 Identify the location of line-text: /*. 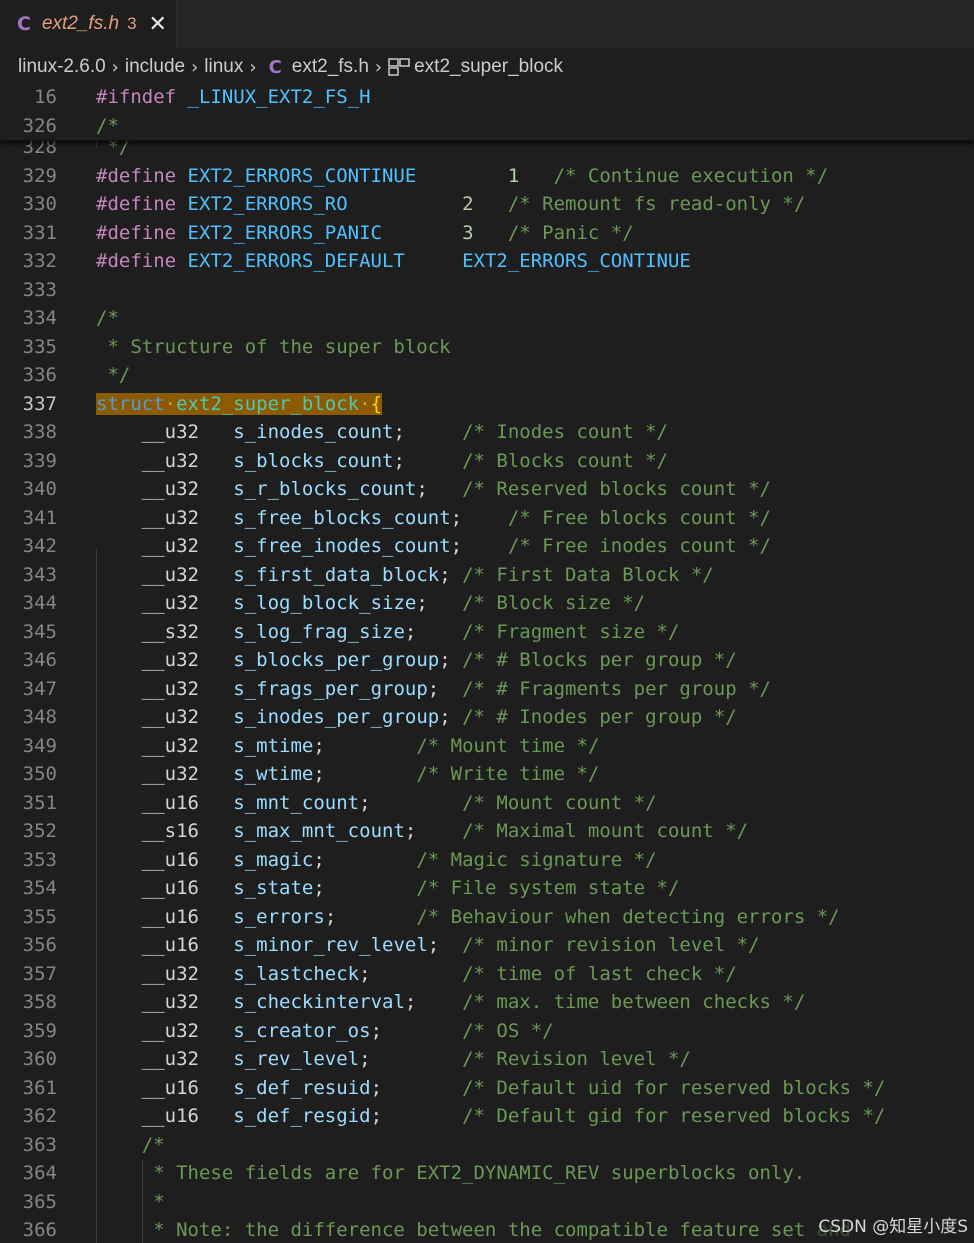
(130, 1145).